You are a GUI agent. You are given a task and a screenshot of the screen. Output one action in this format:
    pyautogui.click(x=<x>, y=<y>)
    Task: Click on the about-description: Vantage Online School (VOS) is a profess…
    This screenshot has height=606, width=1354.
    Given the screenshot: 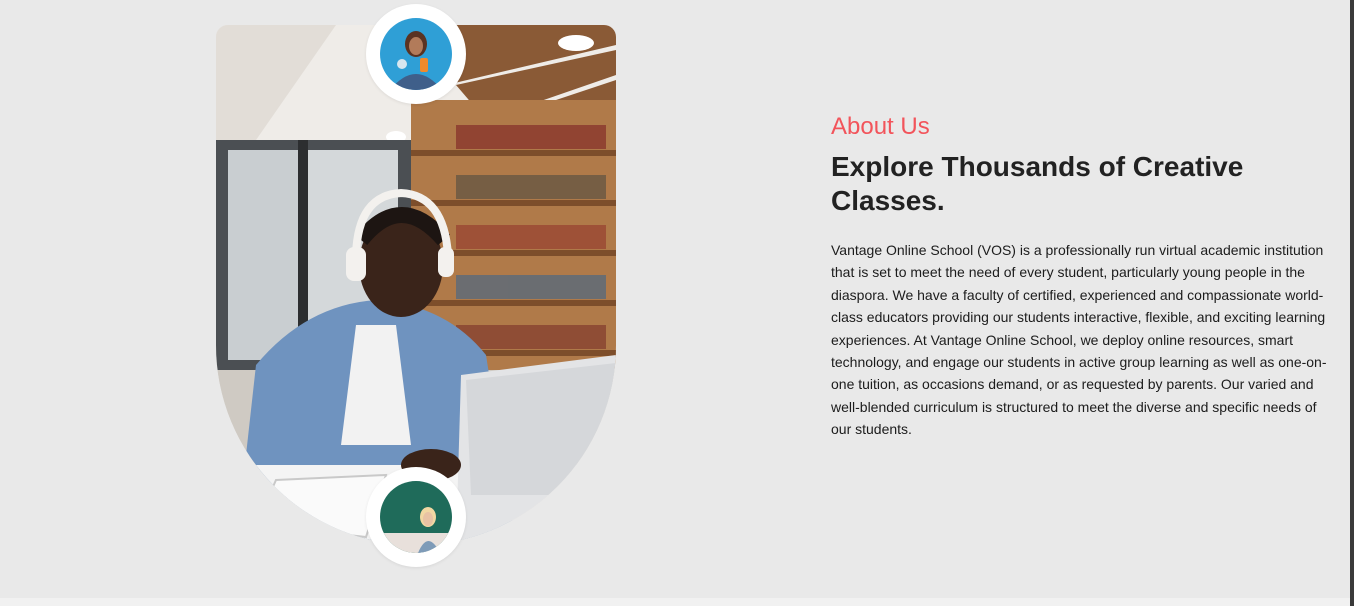 What is the action you would take?
    pyautogui.click(x=1079, y=340)
    